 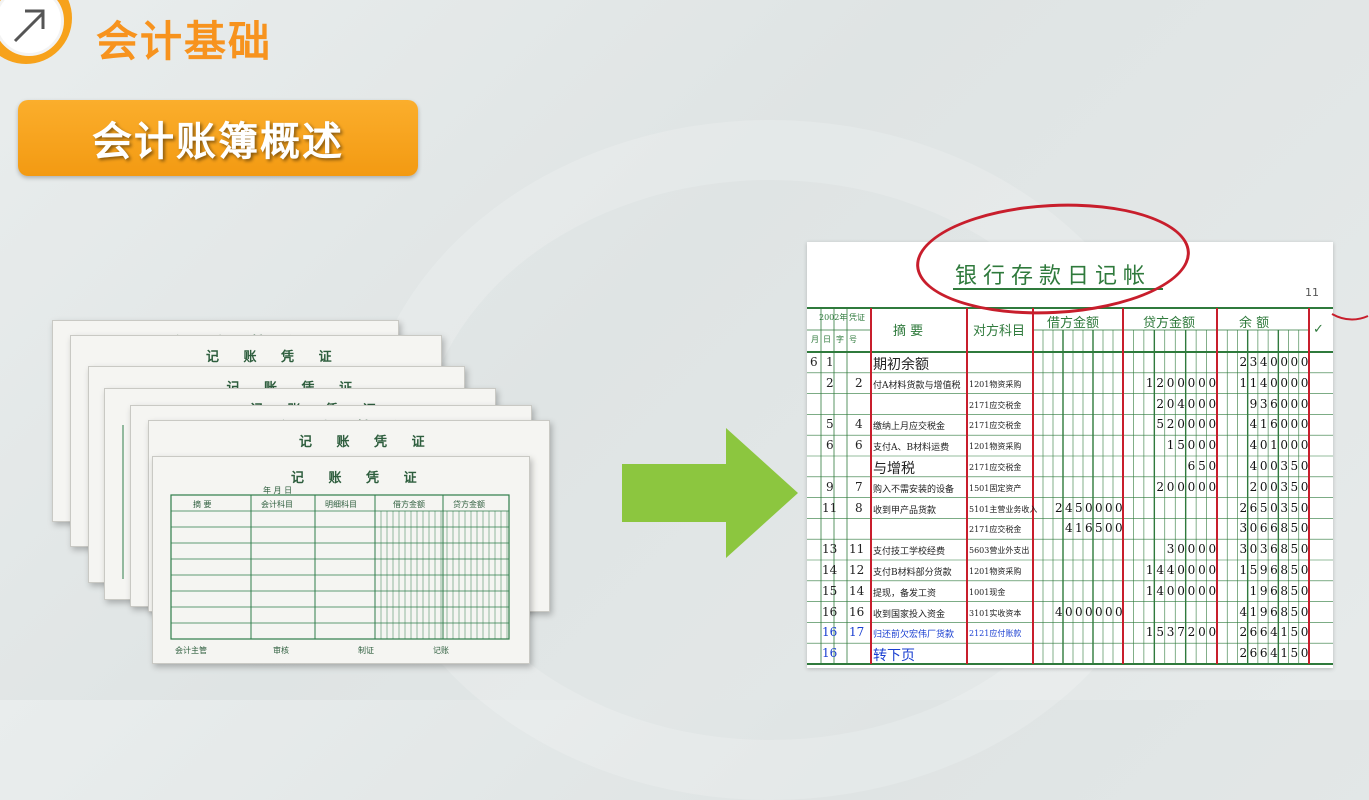 I want to click on row-voucher-no: 8, so click(x=859, y=507).